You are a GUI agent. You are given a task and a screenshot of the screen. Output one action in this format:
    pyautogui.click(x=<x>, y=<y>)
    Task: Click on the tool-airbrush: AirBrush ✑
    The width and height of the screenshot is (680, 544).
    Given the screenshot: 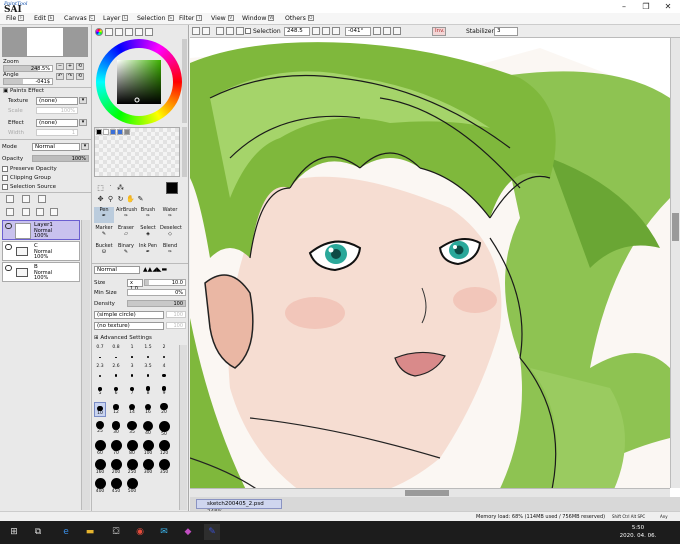 What is the action you would take?
    pyautogui.click(x=126, y=215)
    